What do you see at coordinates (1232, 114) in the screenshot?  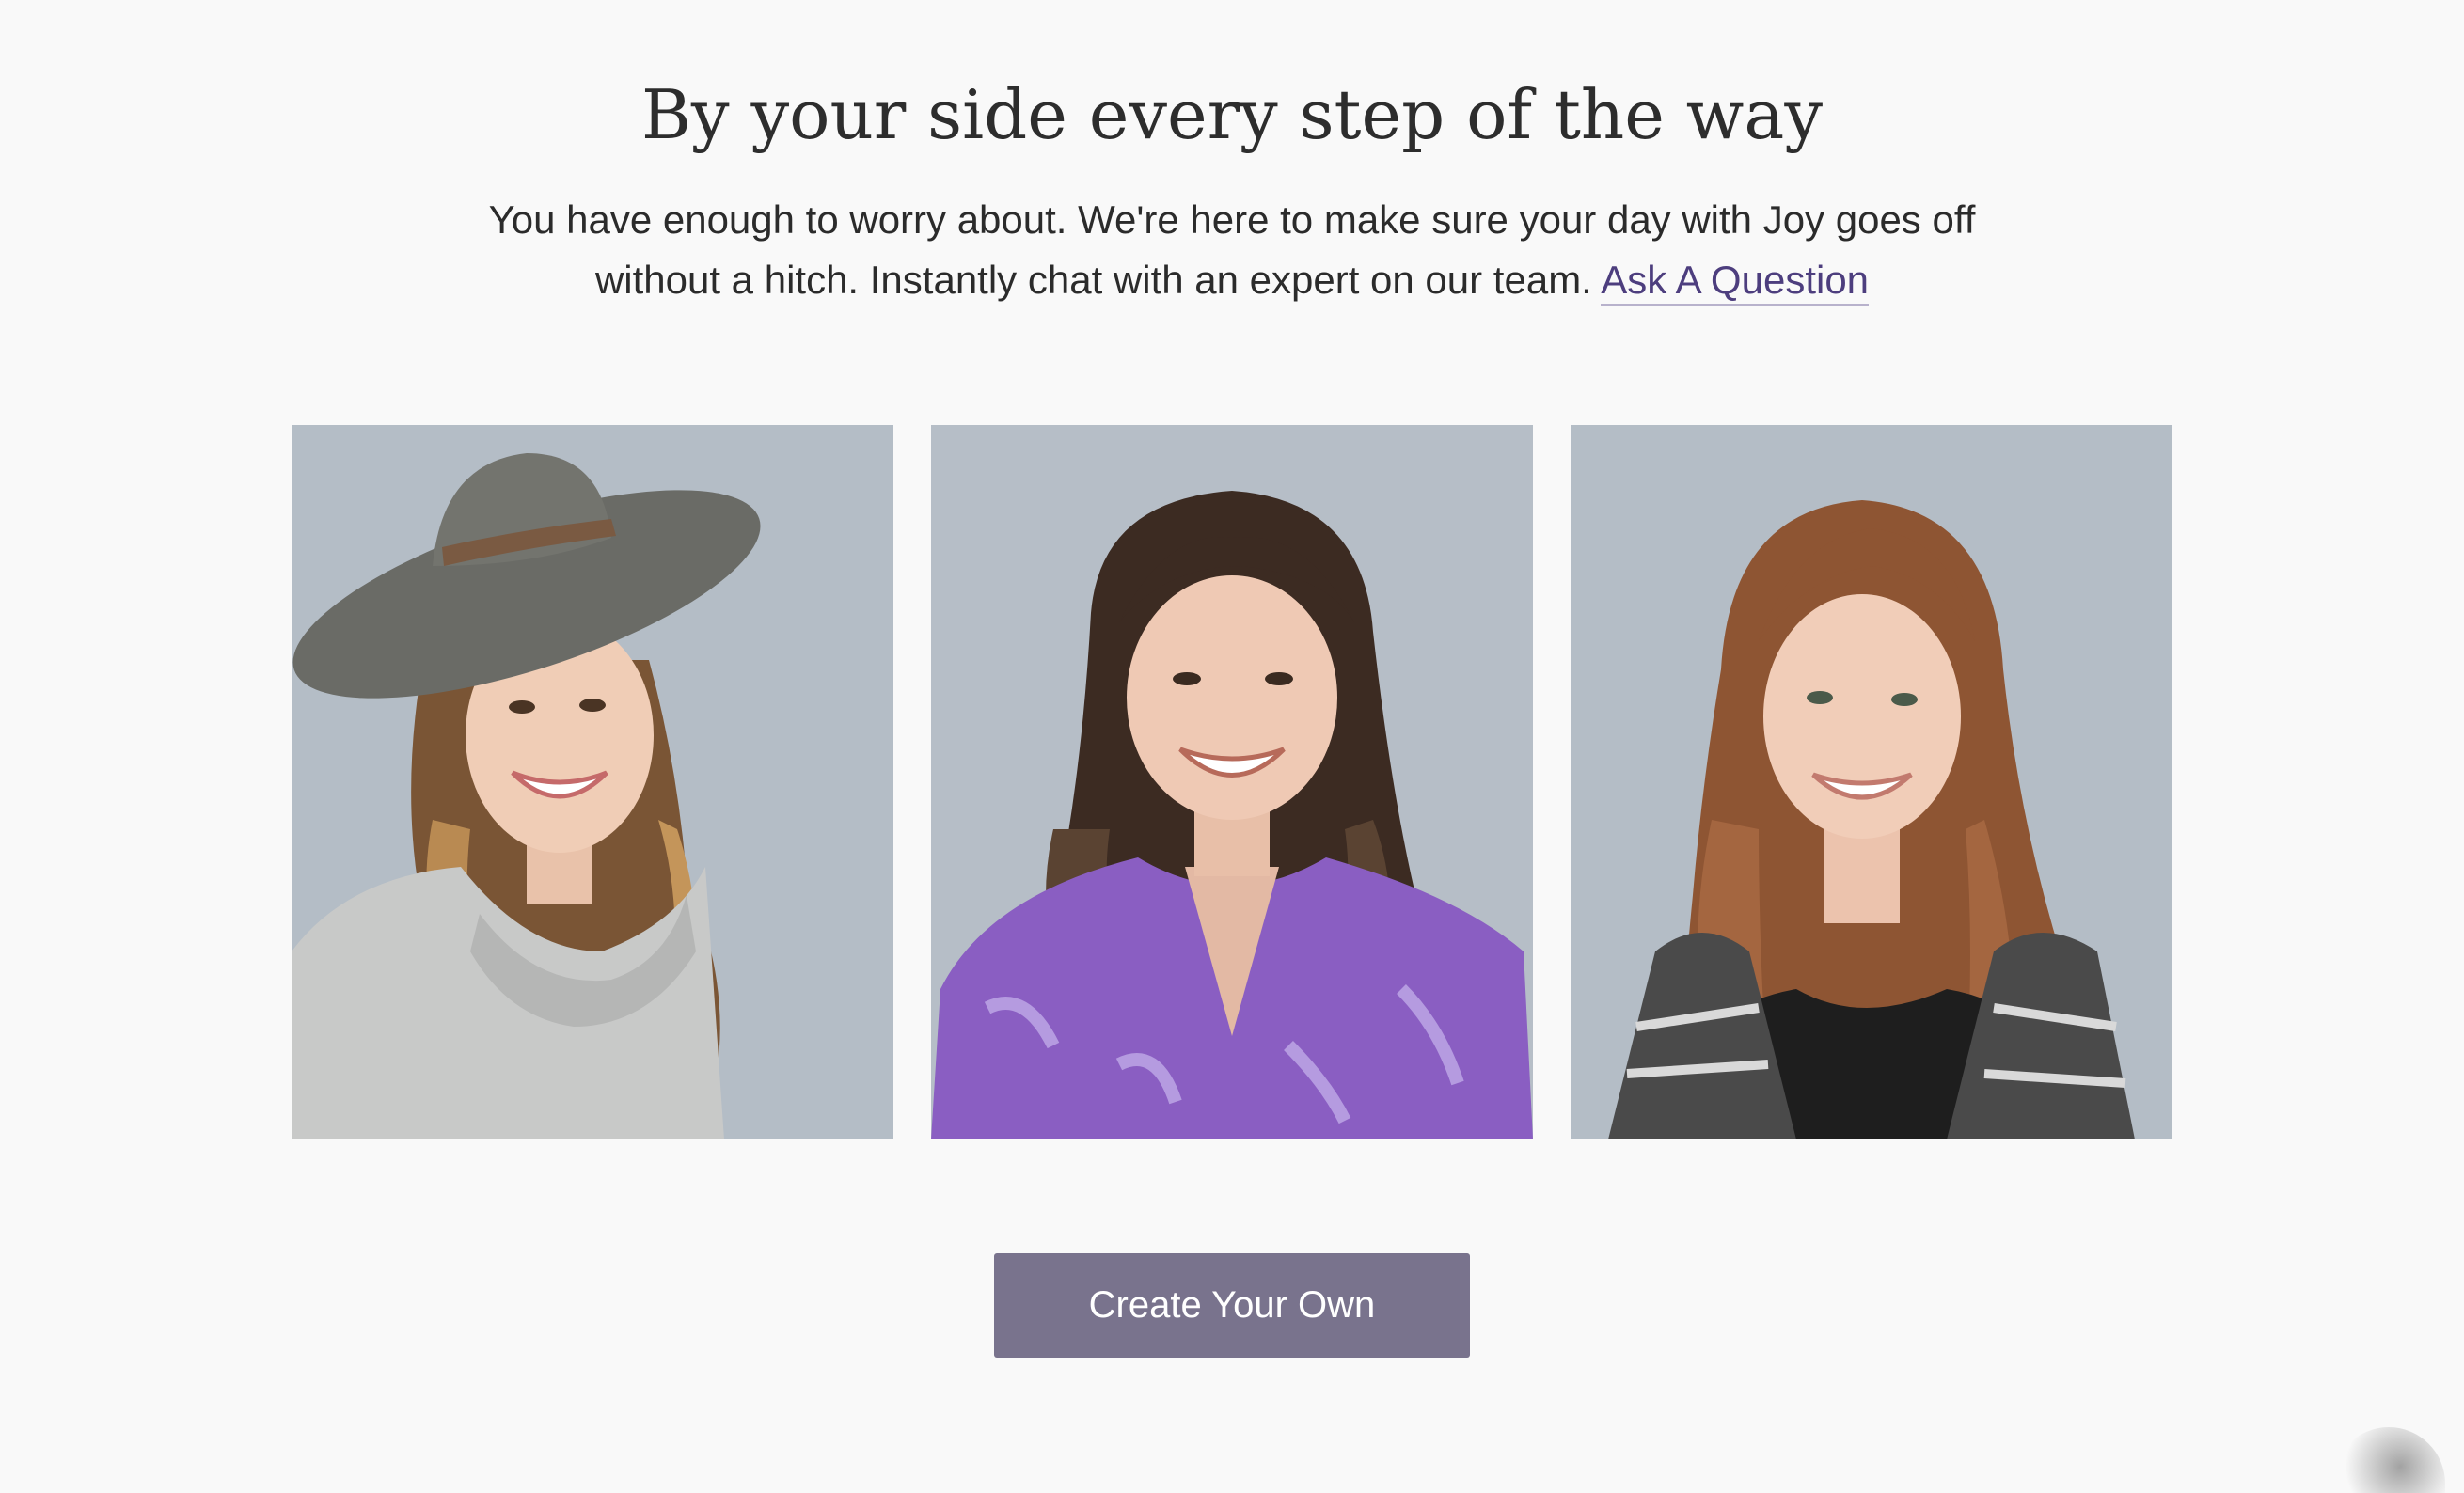 I see `section-title: By your side every step of the way` at bounding box center [1232, 114].